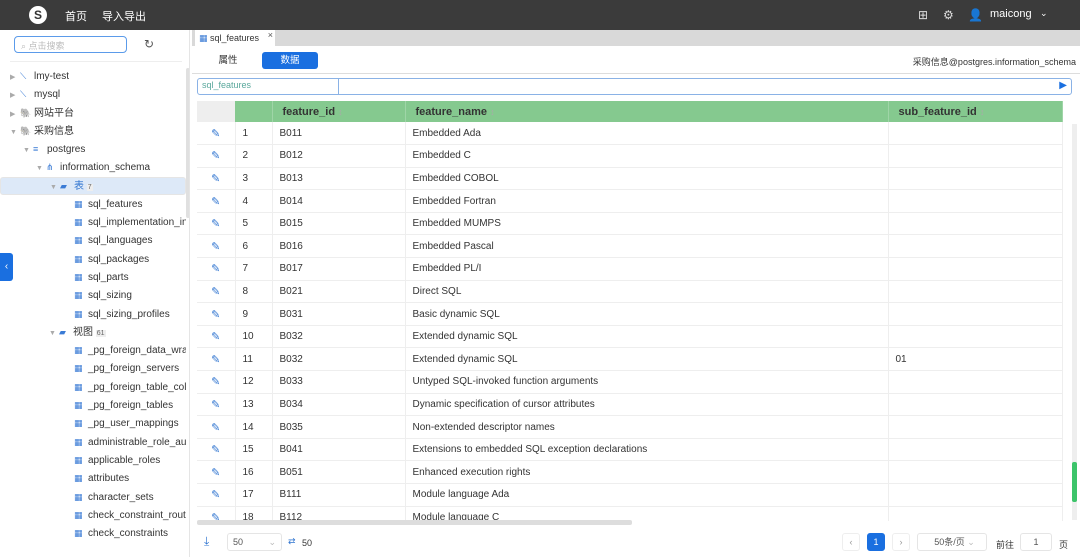 This screenshot has height=557, width=1080. Describe the element at coordinates (187, 143) in the screenshot. I see `sidebar-scrollbar` at that location.